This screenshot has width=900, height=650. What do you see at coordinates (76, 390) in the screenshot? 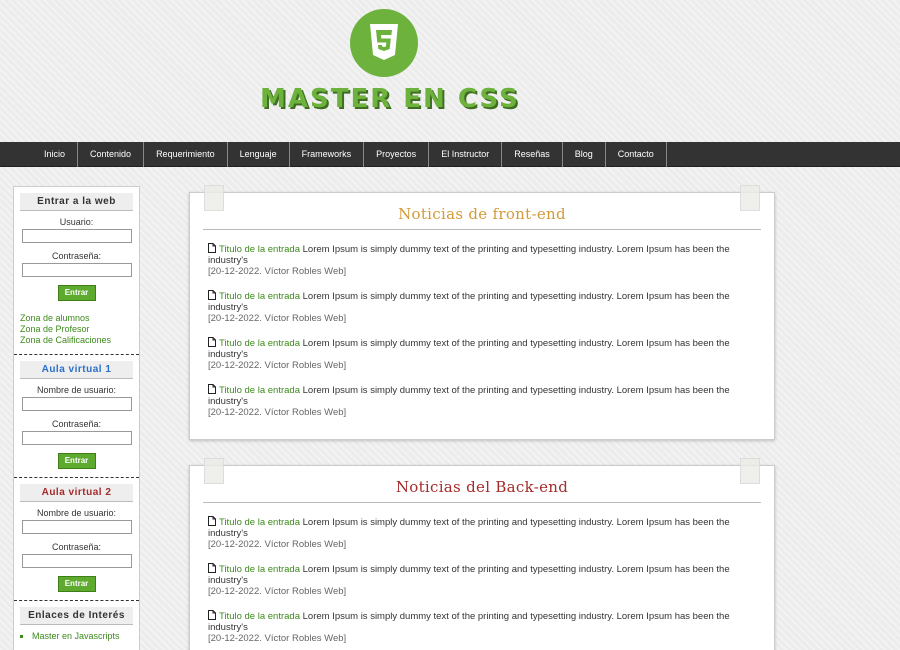
I see `aula-1-user-label: Nombre de usuario:` at bounding box center [76, 390].